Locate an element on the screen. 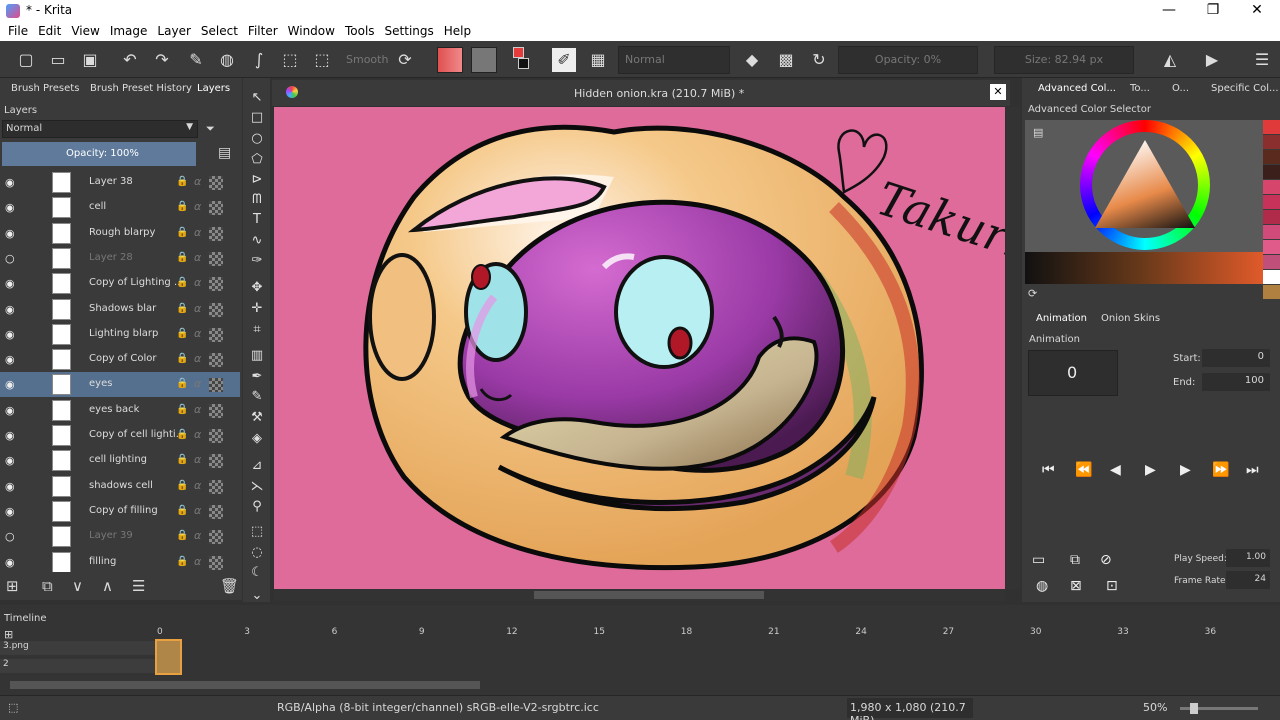 Image resolution: width=1280 pixels, height=720 pixels. audio-icon: ⊘ is located at coordinates (1106, 560).